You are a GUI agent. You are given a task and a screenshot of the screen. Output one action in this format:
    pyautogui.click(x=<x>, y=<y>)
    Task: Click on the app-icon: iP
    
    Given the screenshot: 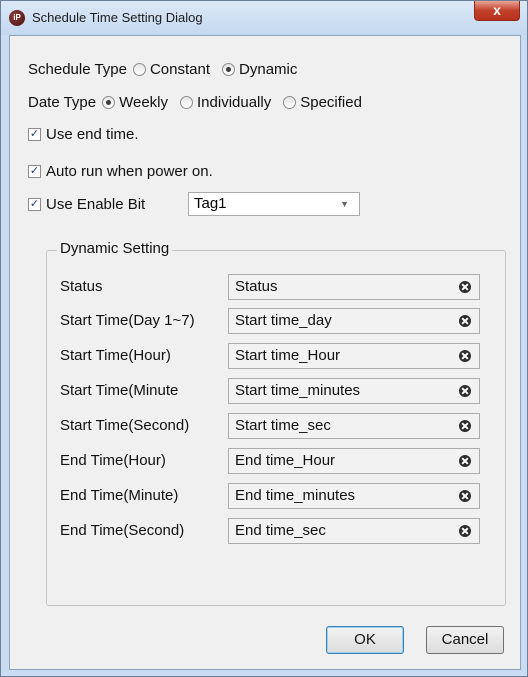 What is the action you would take?
    pyautogui.click(x=17, y=18)
    